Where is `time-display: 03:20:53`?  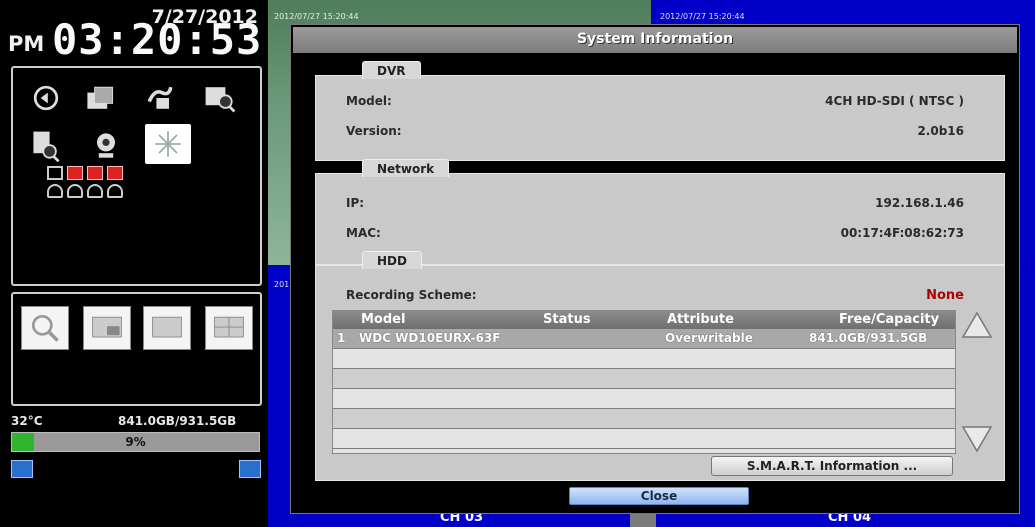
time-display: 03:20:53 is located at coordinates (157, 39).